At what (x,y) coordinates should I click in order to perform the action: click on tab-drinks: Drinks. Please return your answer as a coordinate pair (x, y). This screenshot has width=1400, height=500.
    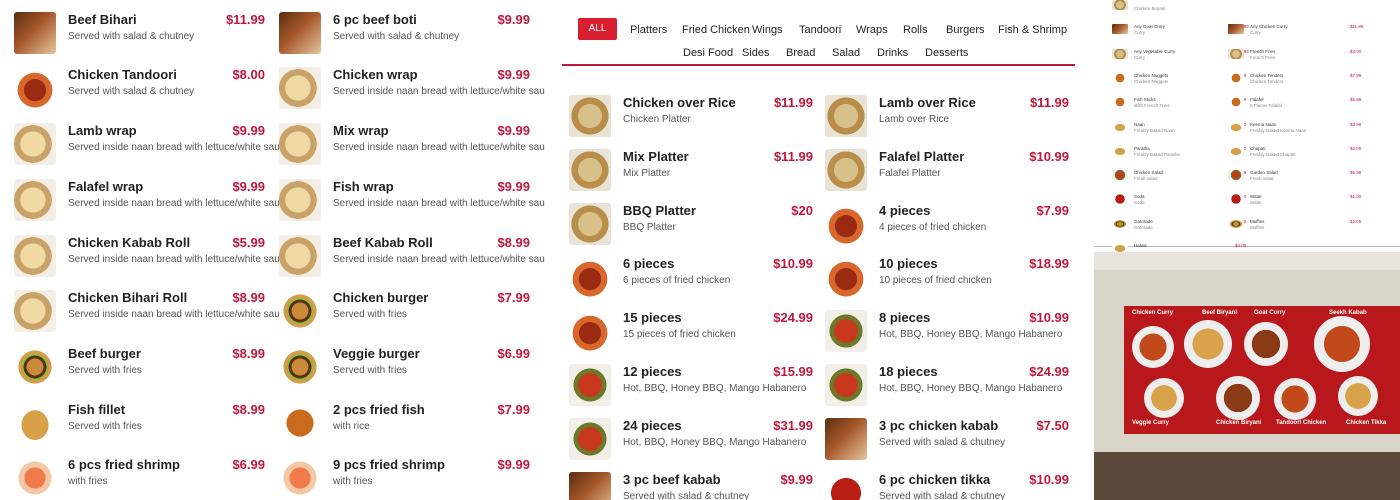
    Looking at the image, I should click on (892, 53).